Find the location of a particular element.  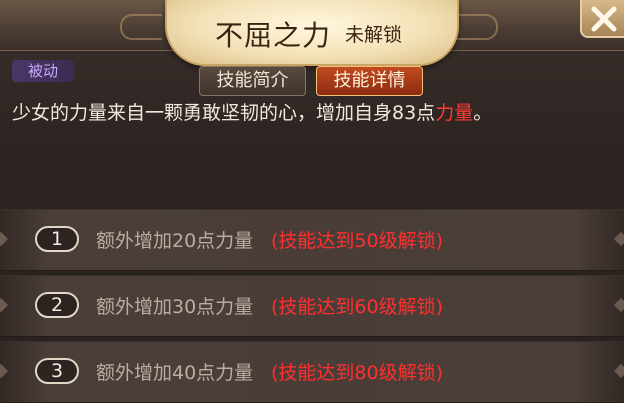

skill-description: 少女的力量来自一颗勇敢坚韧的心，增加自身83点力量。 is located at coordinates (312, 111).